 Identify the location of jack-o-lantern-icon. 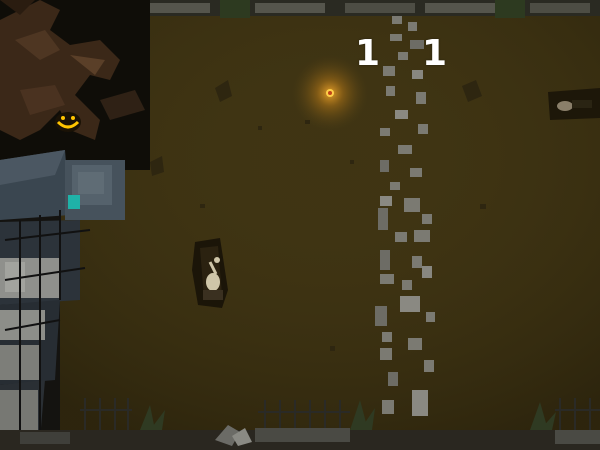
(68, 122).